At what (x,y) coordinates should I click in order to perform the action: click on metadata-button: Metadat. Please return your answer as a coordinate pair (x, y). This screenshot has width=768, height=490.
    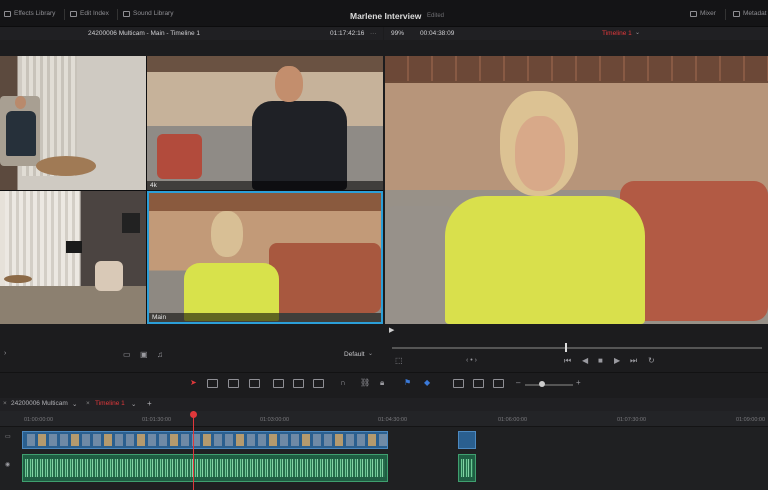
    Looking at the image, I should click on (750, 13).